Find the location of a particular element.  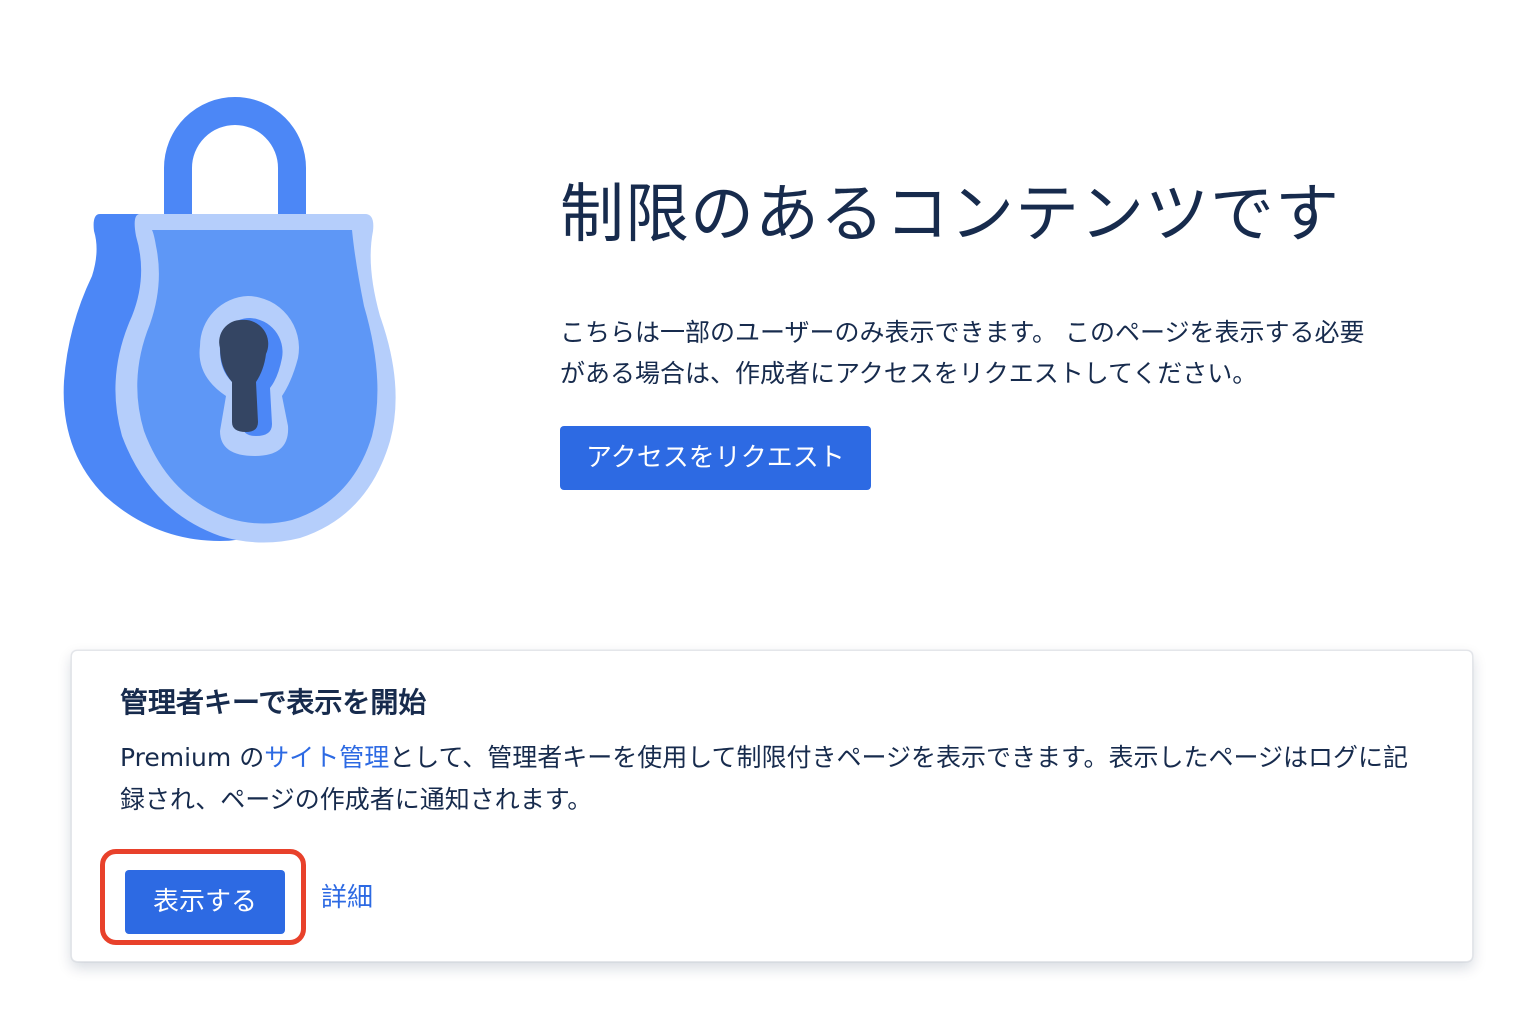

padlock-icon is located at coordinates (232, 321).